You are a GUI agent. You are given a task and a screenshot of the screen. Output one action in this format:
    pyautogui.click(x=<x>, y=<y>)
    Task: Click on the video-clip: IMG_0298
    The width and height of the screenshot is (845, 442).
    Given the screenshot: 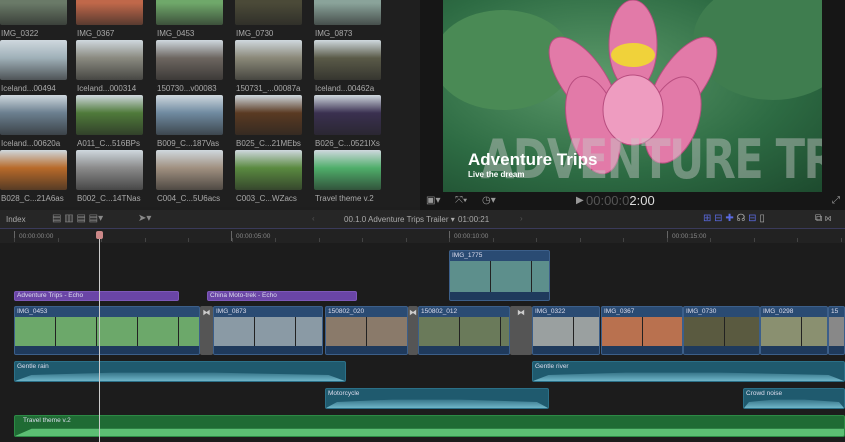 What is the action you would take?
    pyautogui.click(x=794, y=330)
    